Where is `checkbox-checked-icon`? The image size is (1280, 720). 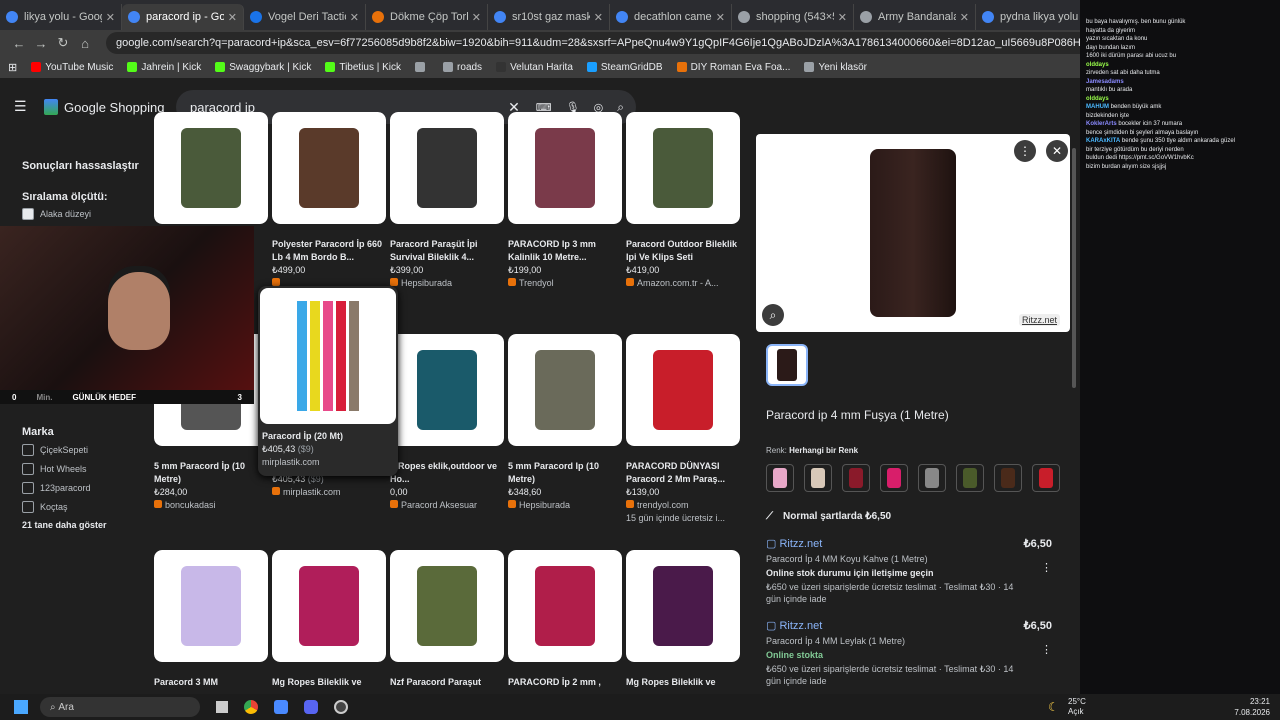
checkbox-checked-icon is located at coordinates (28, 214).